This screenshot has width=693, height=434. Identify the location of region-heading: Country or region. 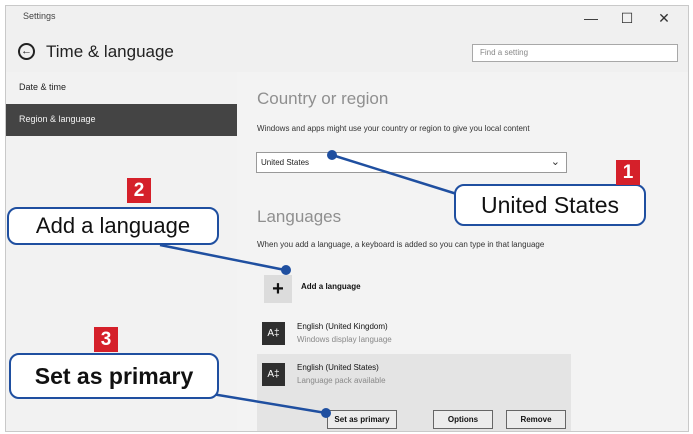
(323, 98).